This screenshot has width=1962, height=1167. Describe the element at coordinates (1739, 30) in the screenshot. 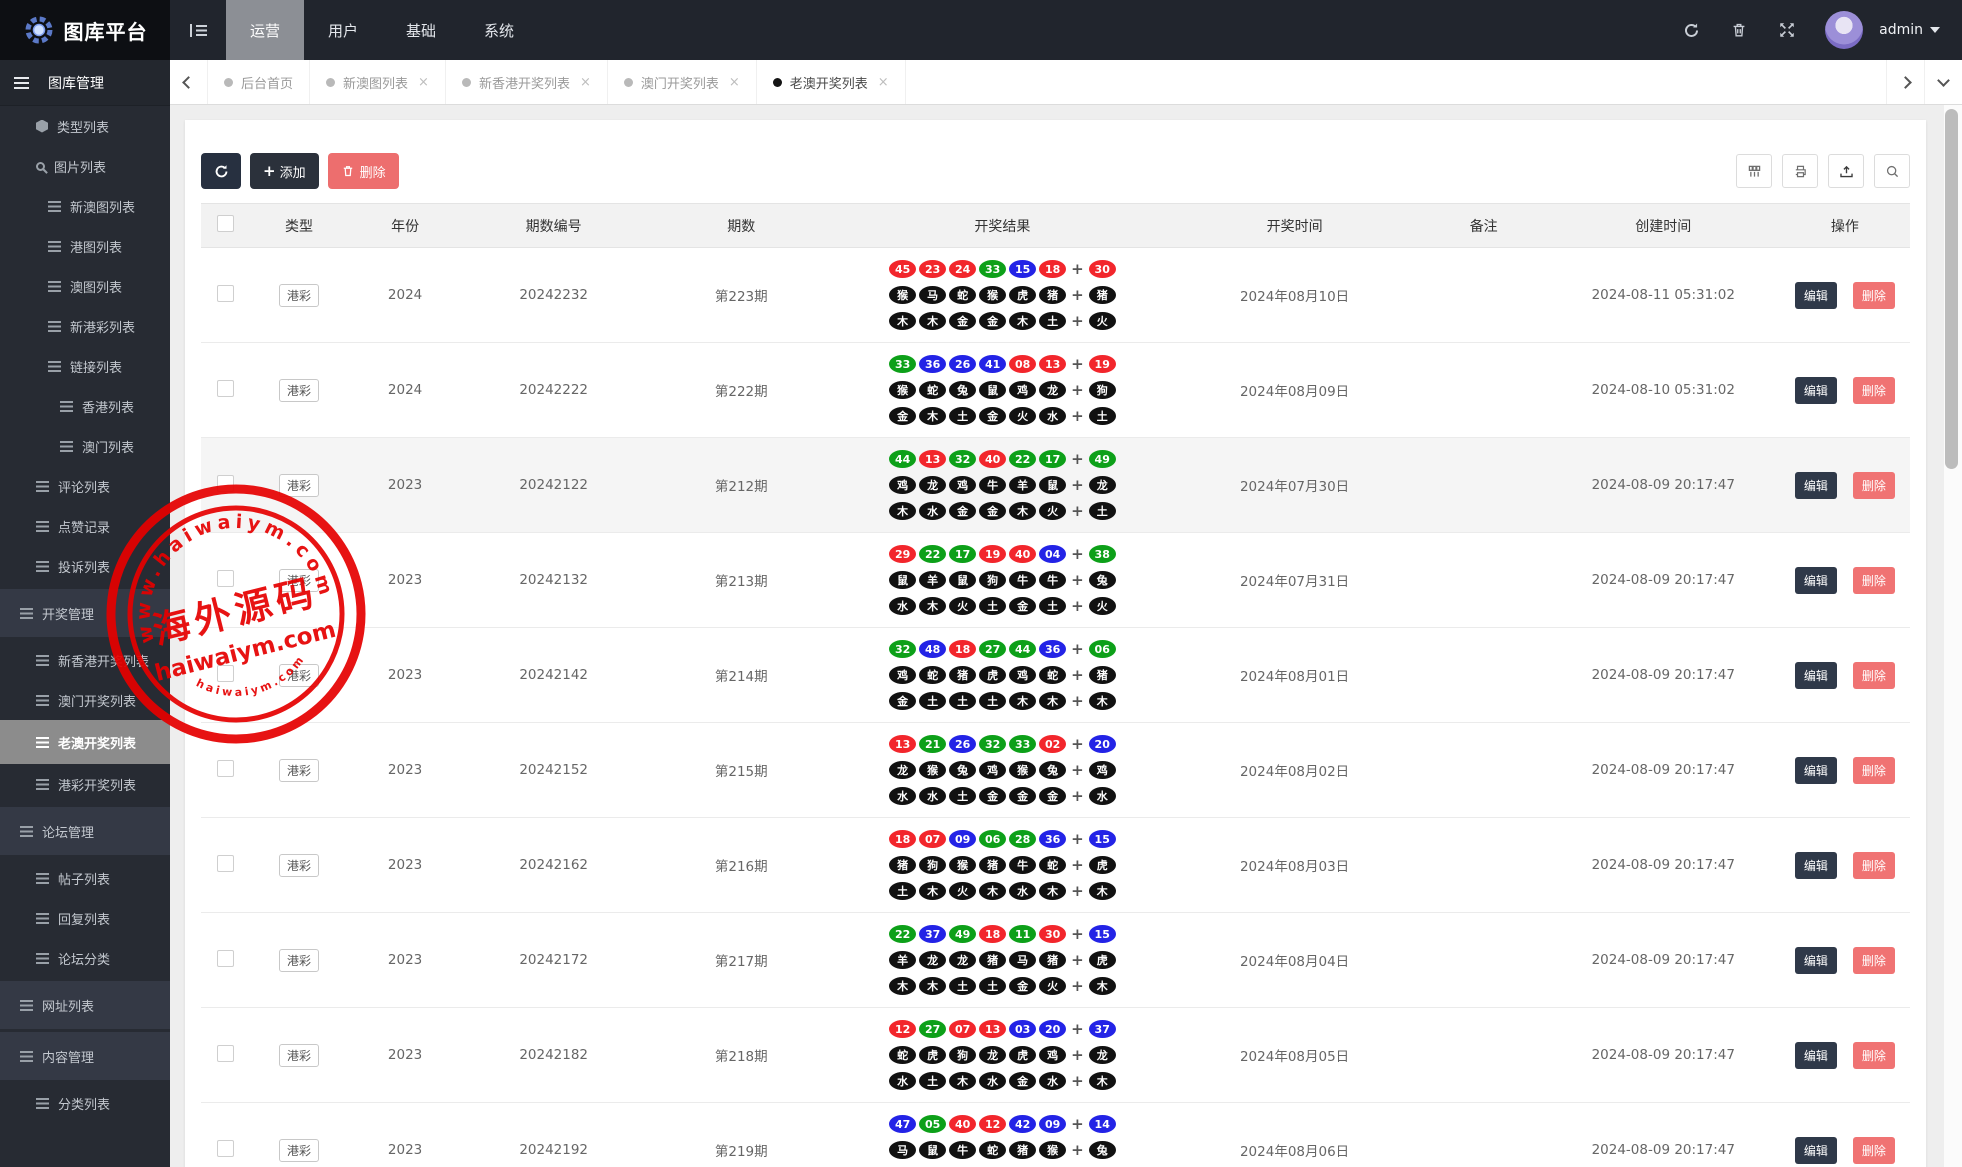

I see `trash-icon` at that location.